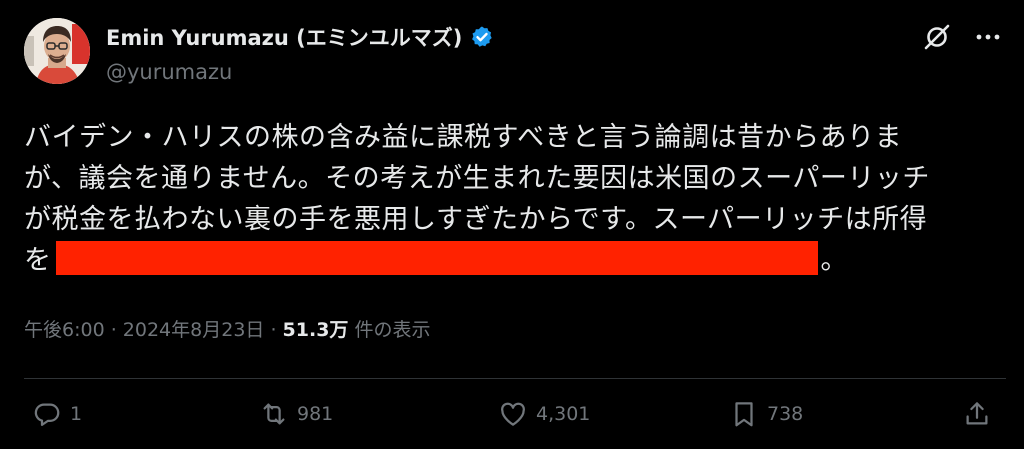 This screenshot has height=449, width=1024. I want to click on like-button: 4,301, so click(544, 414).